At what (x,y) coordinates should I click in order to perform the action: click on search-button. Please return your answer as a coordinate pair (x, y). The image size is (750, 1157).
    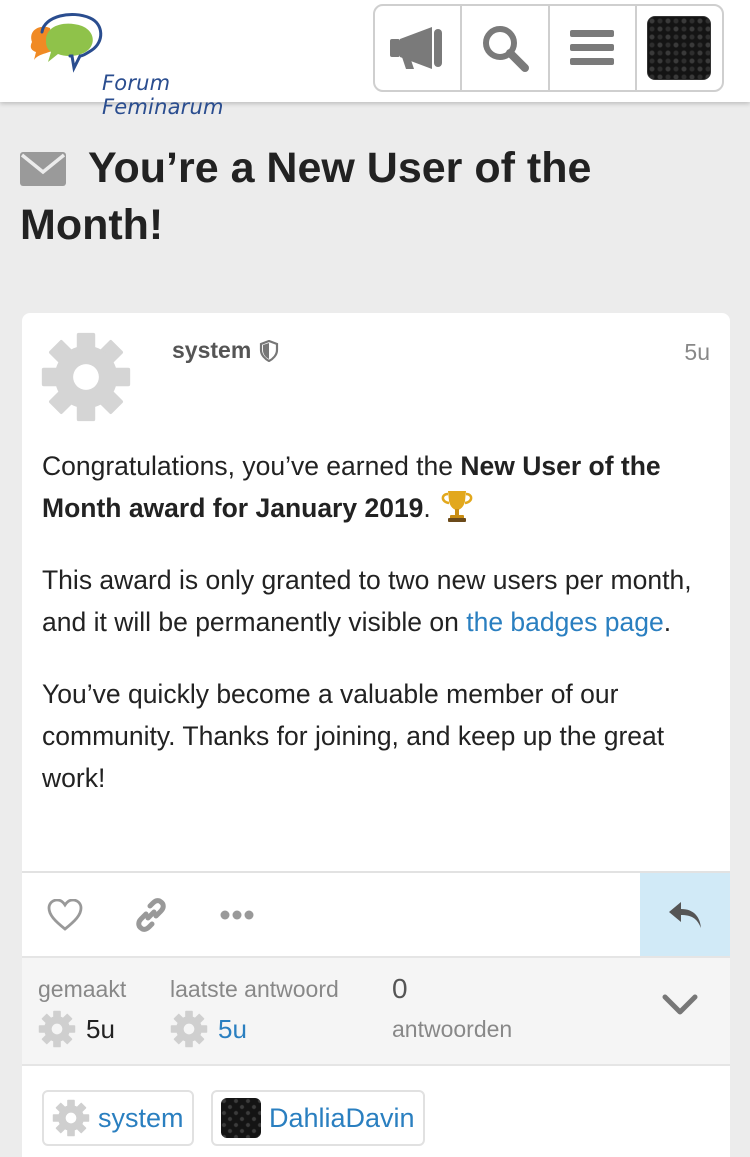
    Looking at the image, I should click on (506, 48).